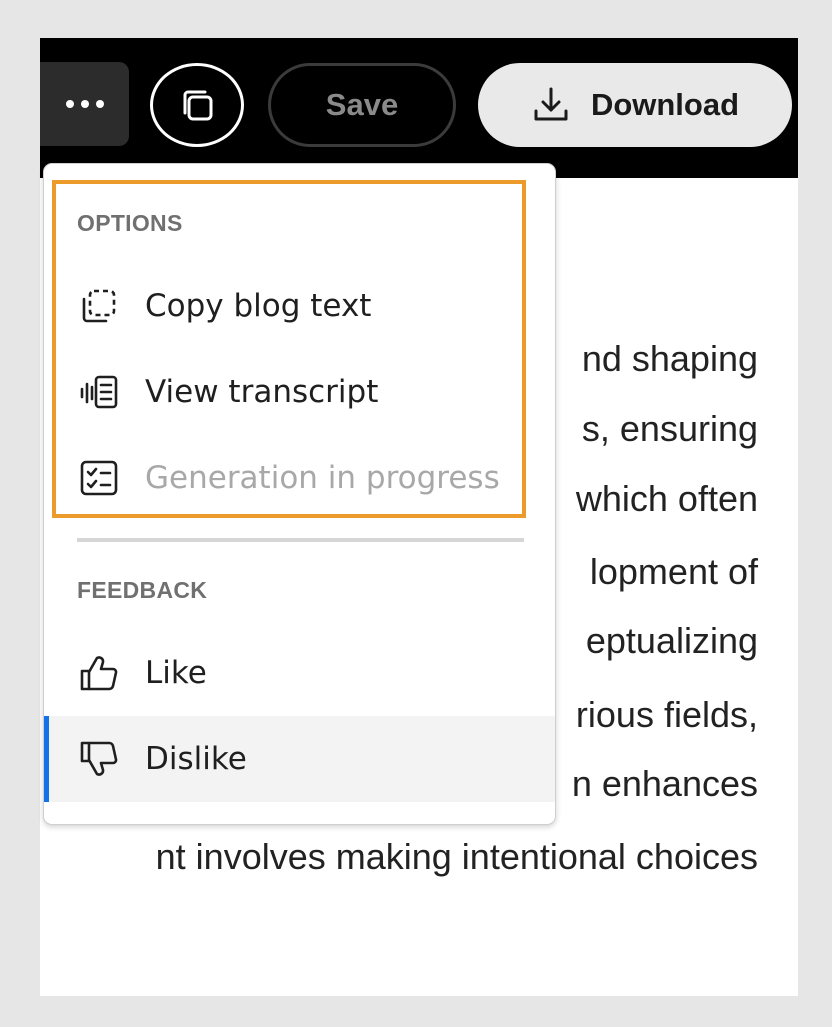 Image resolution: width=832 pixels, height=1027 pixels. Describe the element at coordinates (665, 104) in the screenshot. I see `download-label: Download` at that location.